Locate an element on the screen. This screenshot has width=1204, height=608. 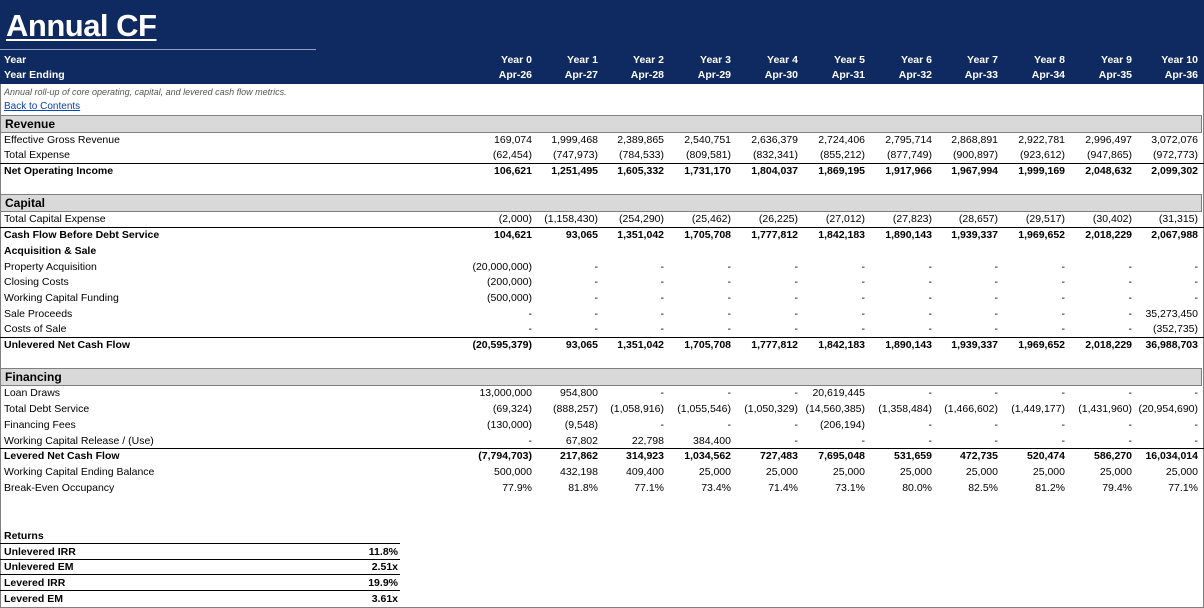
cell-year-1: 67,802 is located at coordinates (581, 441).